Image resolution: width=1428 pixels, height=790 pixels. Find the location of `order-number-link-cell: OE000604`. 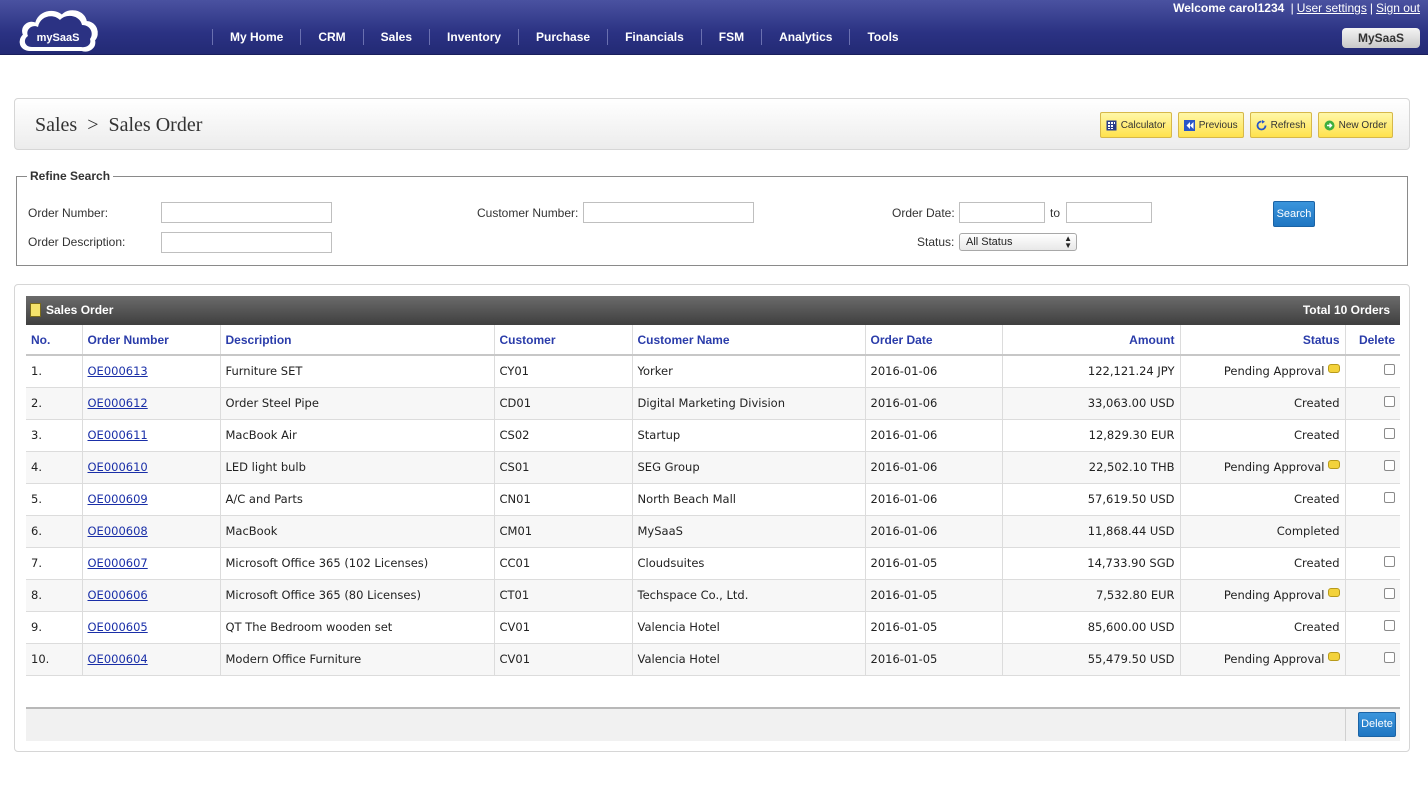

order-number-link-cell: OE000604 is located at coordinates (151, 659).